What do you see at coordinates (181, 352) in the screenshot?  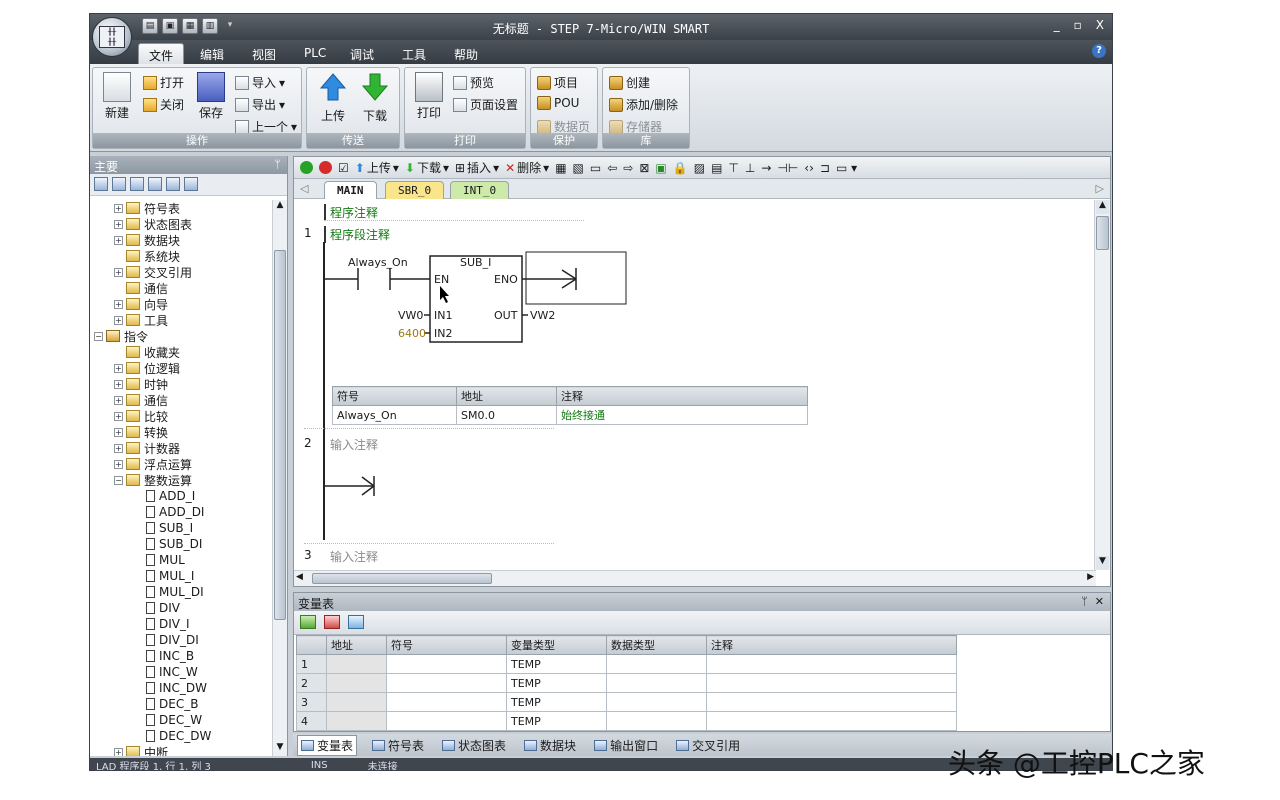 I see `tree-node: 收藏夹` at bounding box center [181, 352].